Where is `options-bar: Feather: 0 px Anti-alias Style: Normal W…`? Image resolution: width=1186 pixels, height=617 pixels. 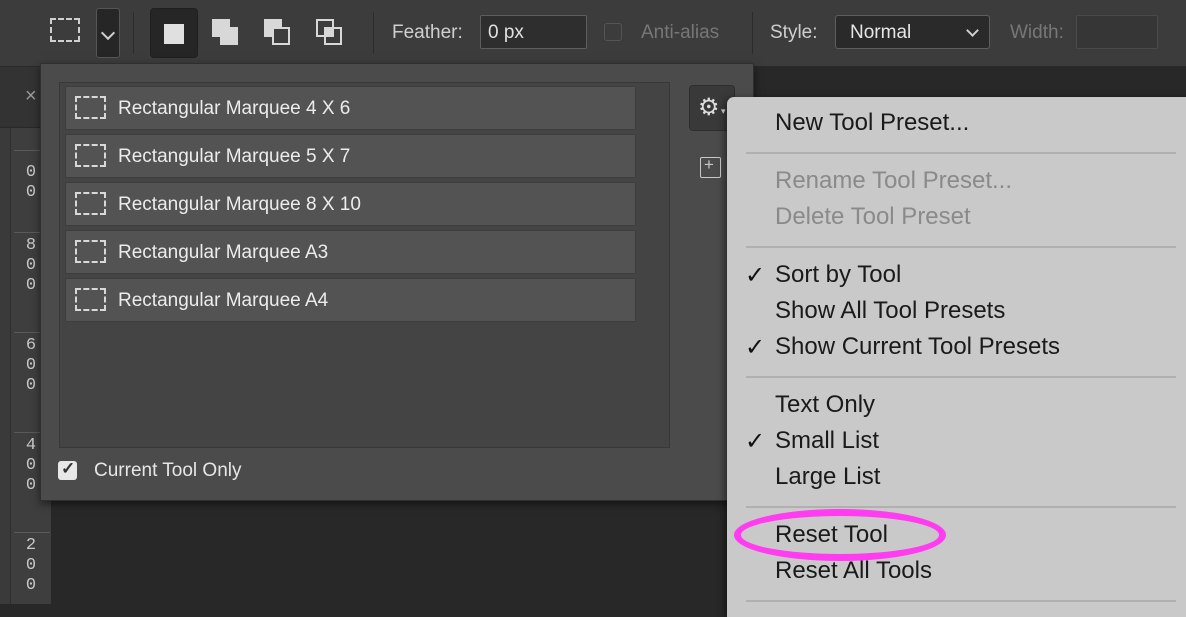 options-bar: Feather: 0 px Anti-alias Style: Normal W… is located at coordinates (593, 33).